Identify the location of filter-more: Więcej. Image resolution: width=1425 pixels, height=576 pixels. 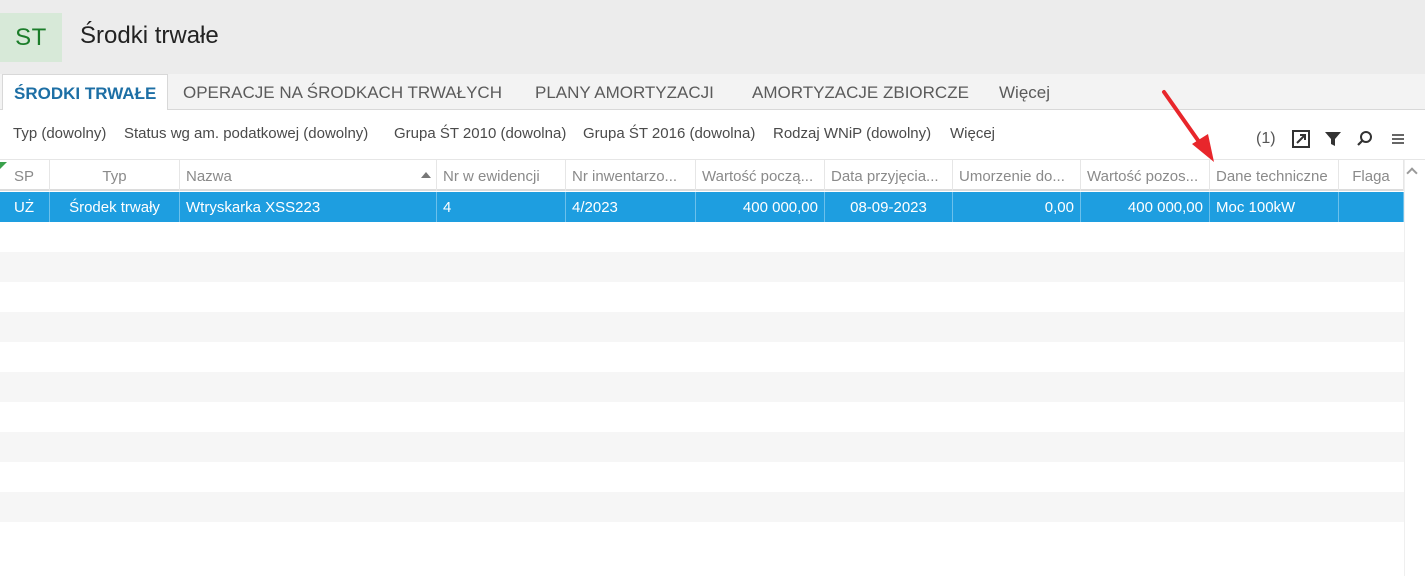
(972, 133).